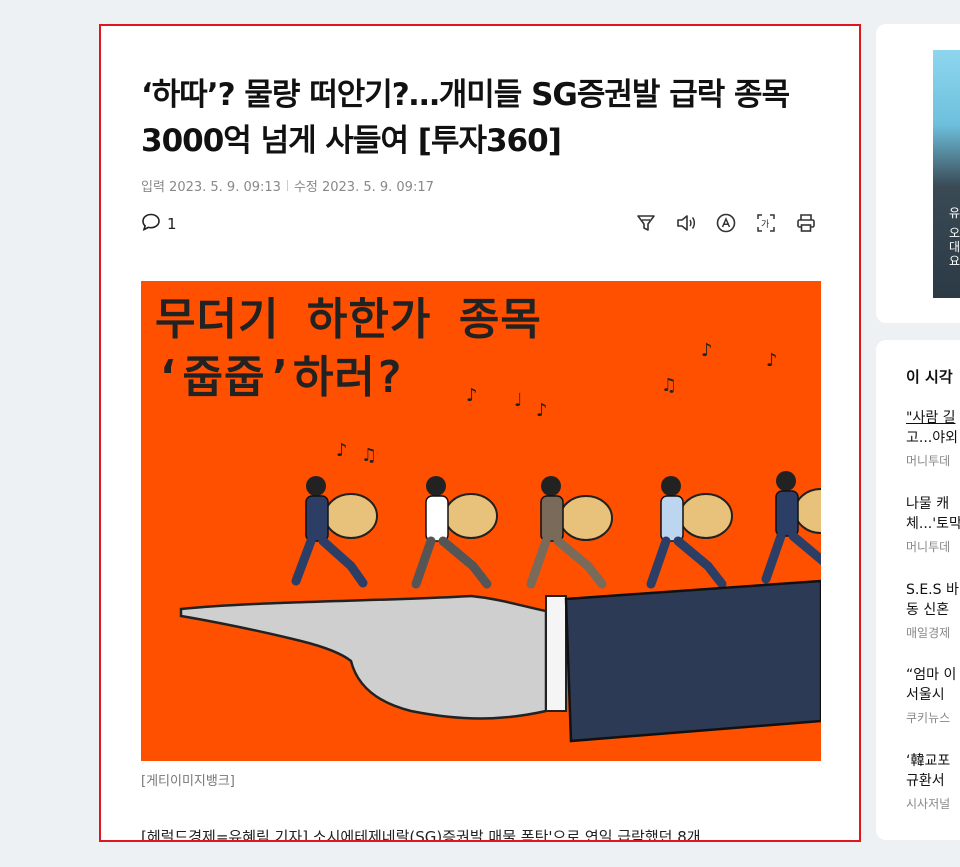  I want to click on news-item-headline: 서울시, so click(933, 695).